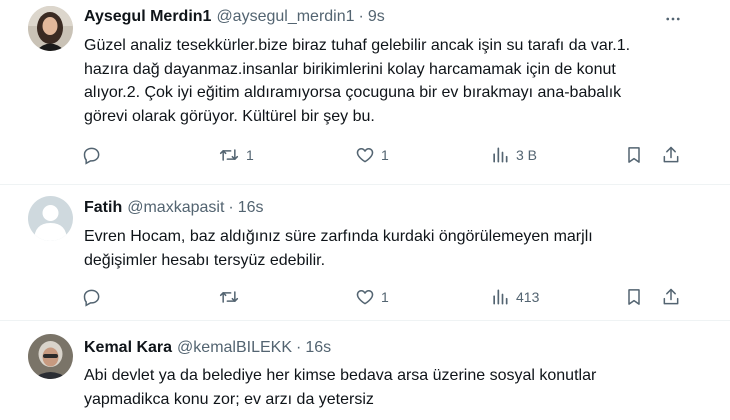 The height and width of the screenshot is (420, 730). I want to click on author-handle: @aysegul_merdin1, so click(285, 17).